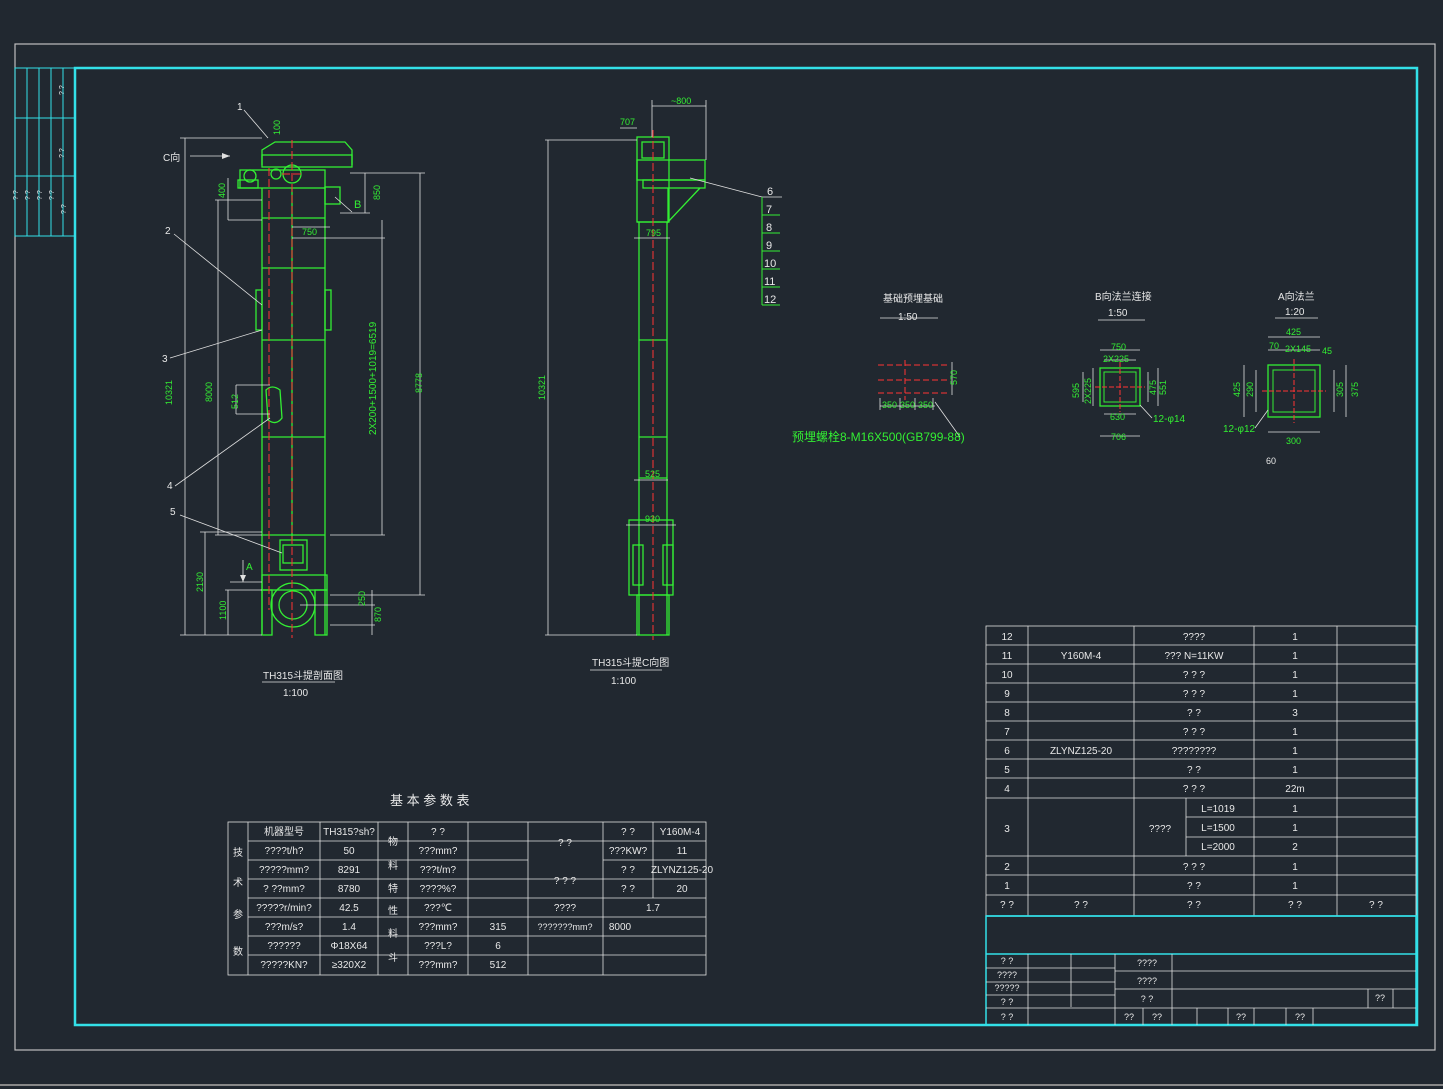 The width and height of the screenshot is (1443, 1089). I want to click on dim-1100: 1100, so click(223, 610).